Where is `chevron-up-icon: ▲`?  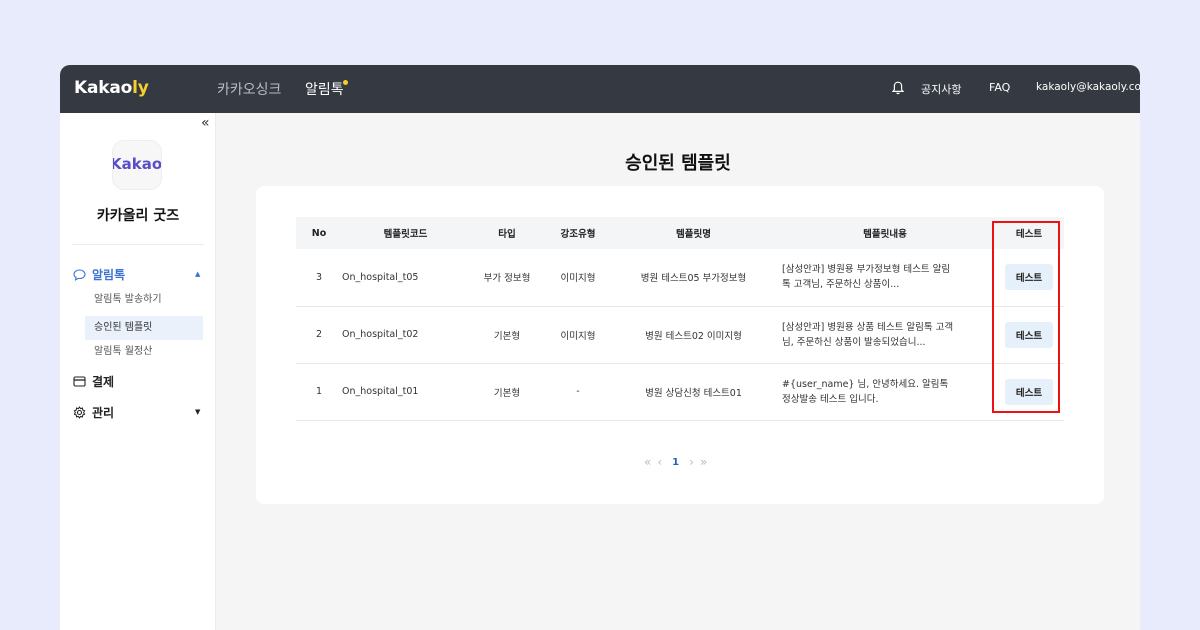 chevron-up-icon: ▲ is located at coordinates (197, 274).